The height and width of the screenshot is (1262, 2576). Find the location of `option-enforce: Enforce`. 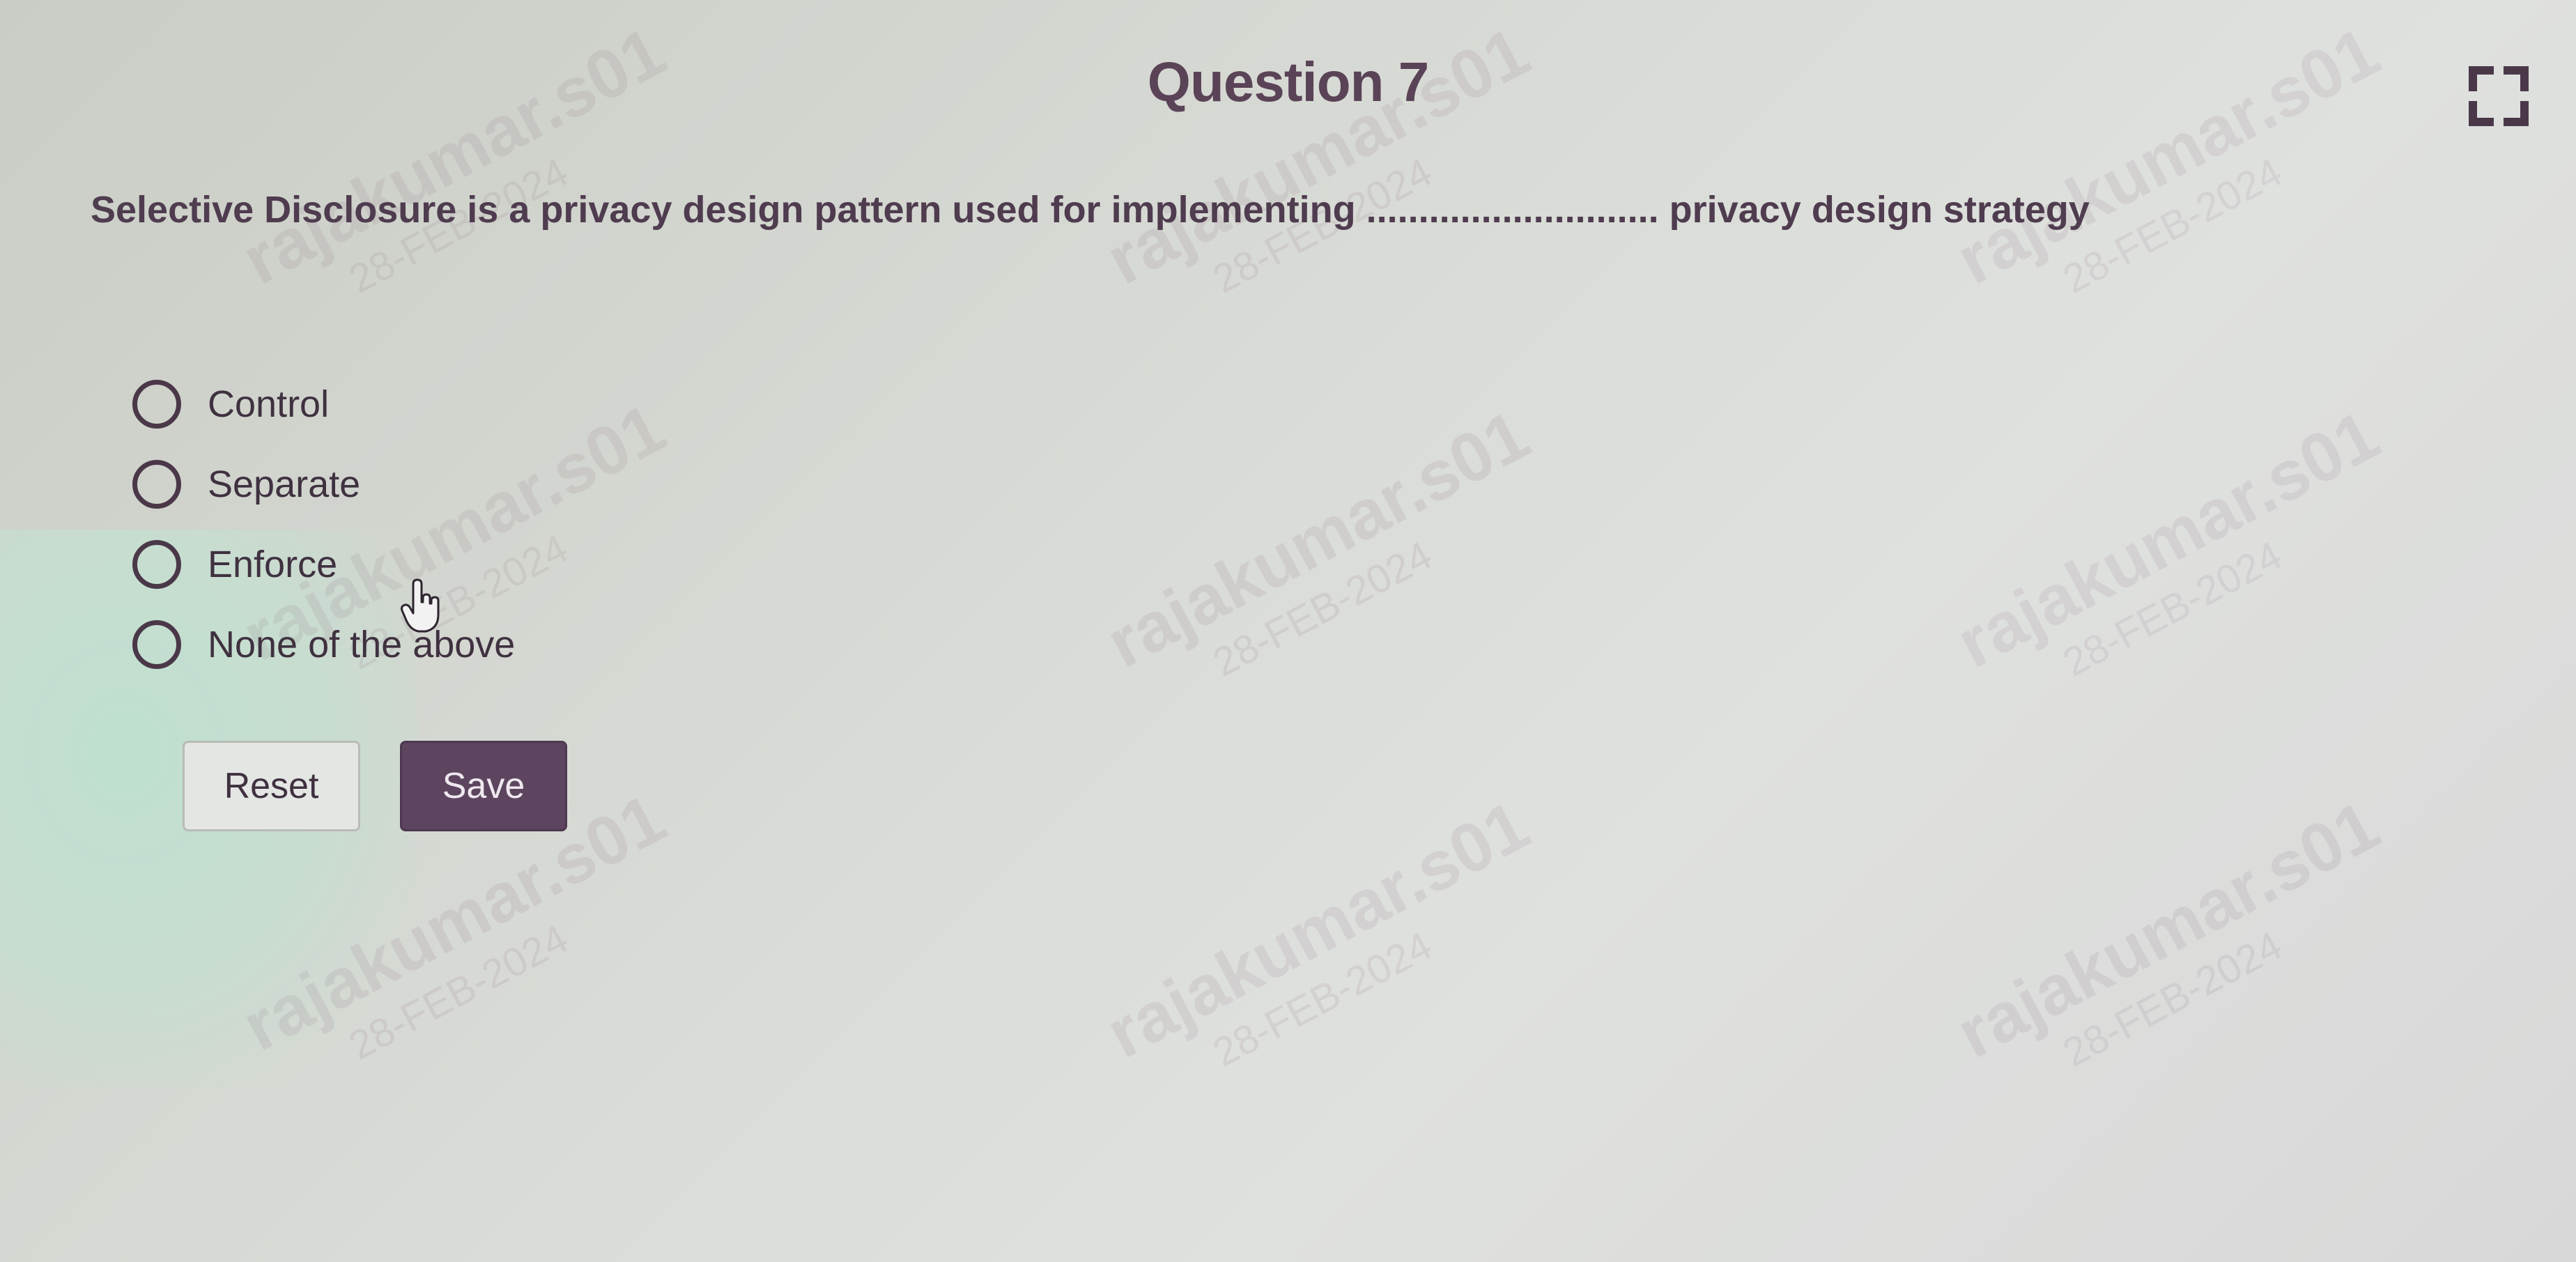

option-enforce: Enforce is located at coordinates (323, 564).